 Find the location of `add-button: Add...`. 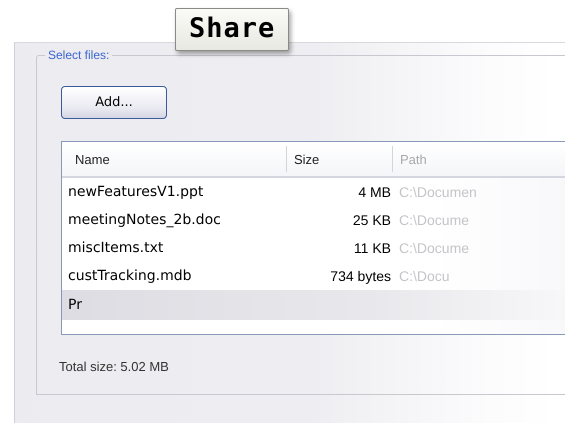

add-button: Add... is located at coordinates (114, 102).